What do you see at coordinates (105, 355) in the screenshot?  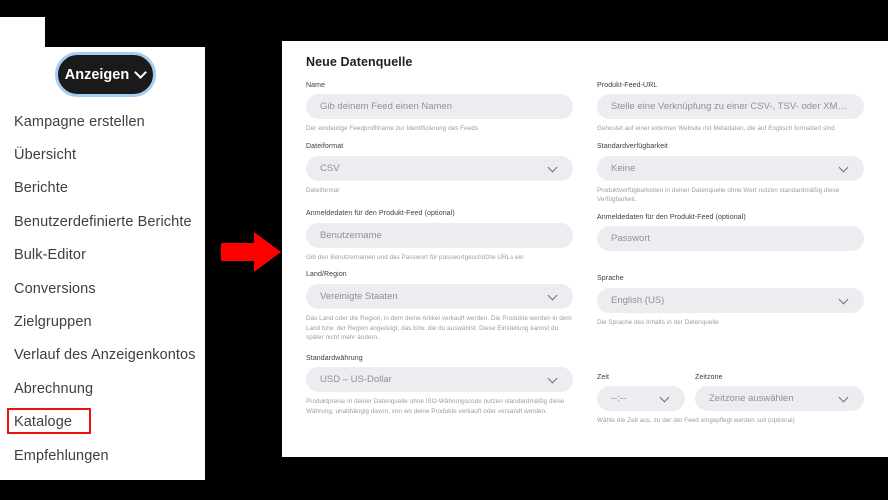 I see `sidebar-item-label: Verlauf des Anzeigenkontos` at bounding box center [105, 355].